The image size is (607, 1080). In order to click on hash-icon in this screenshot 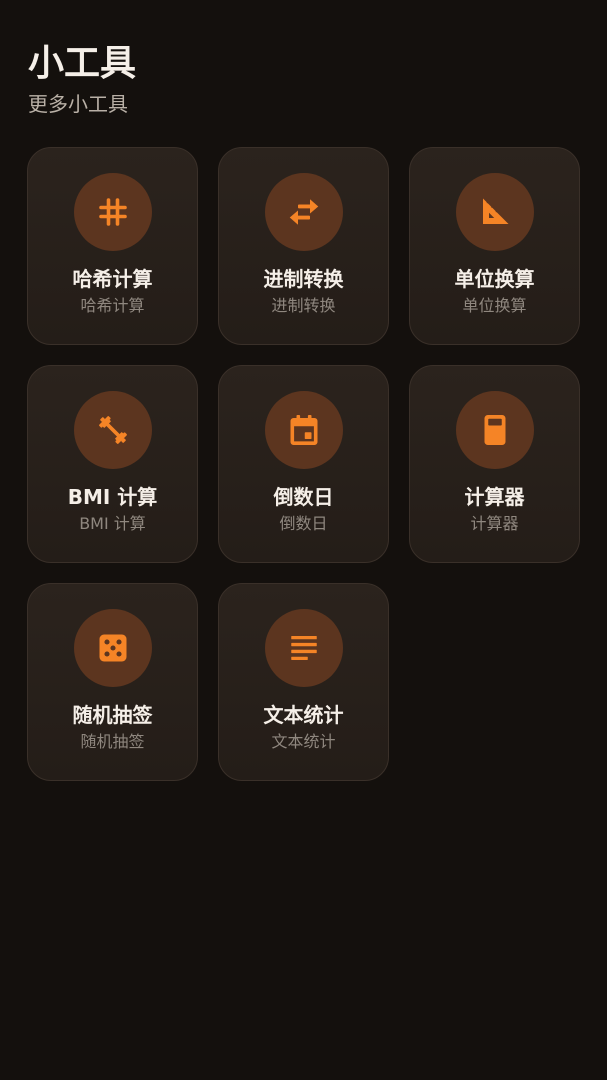, I will do `click(112, 212)`.